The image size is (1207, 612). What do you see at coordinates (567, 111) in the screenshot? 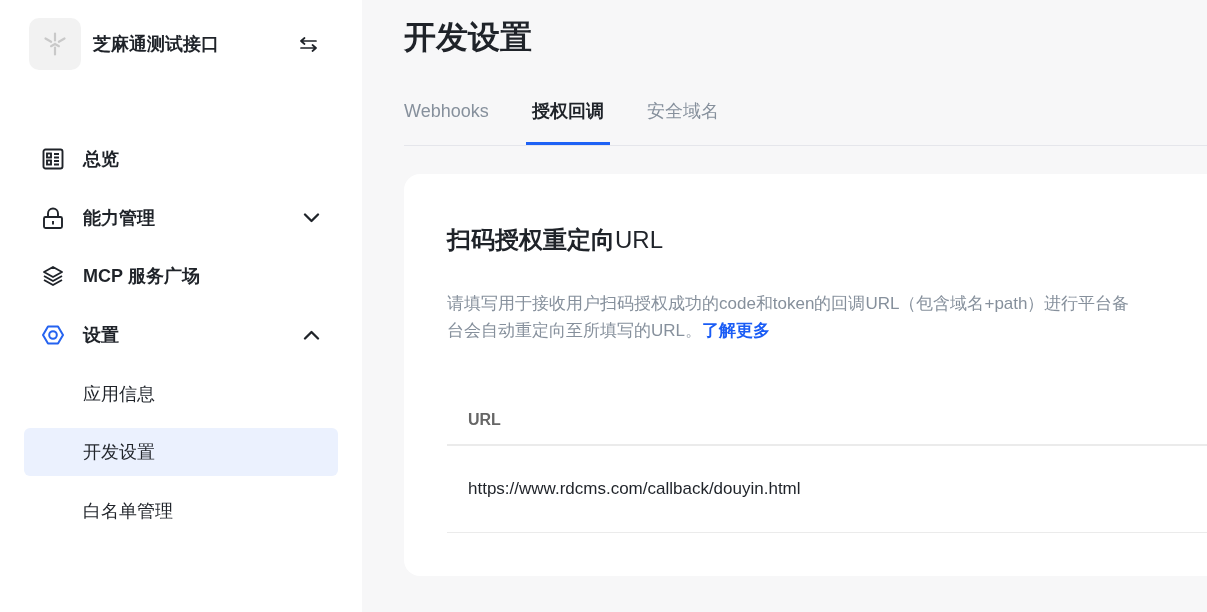
I see `tab: 授权回调` at bounding box center [567, 111].